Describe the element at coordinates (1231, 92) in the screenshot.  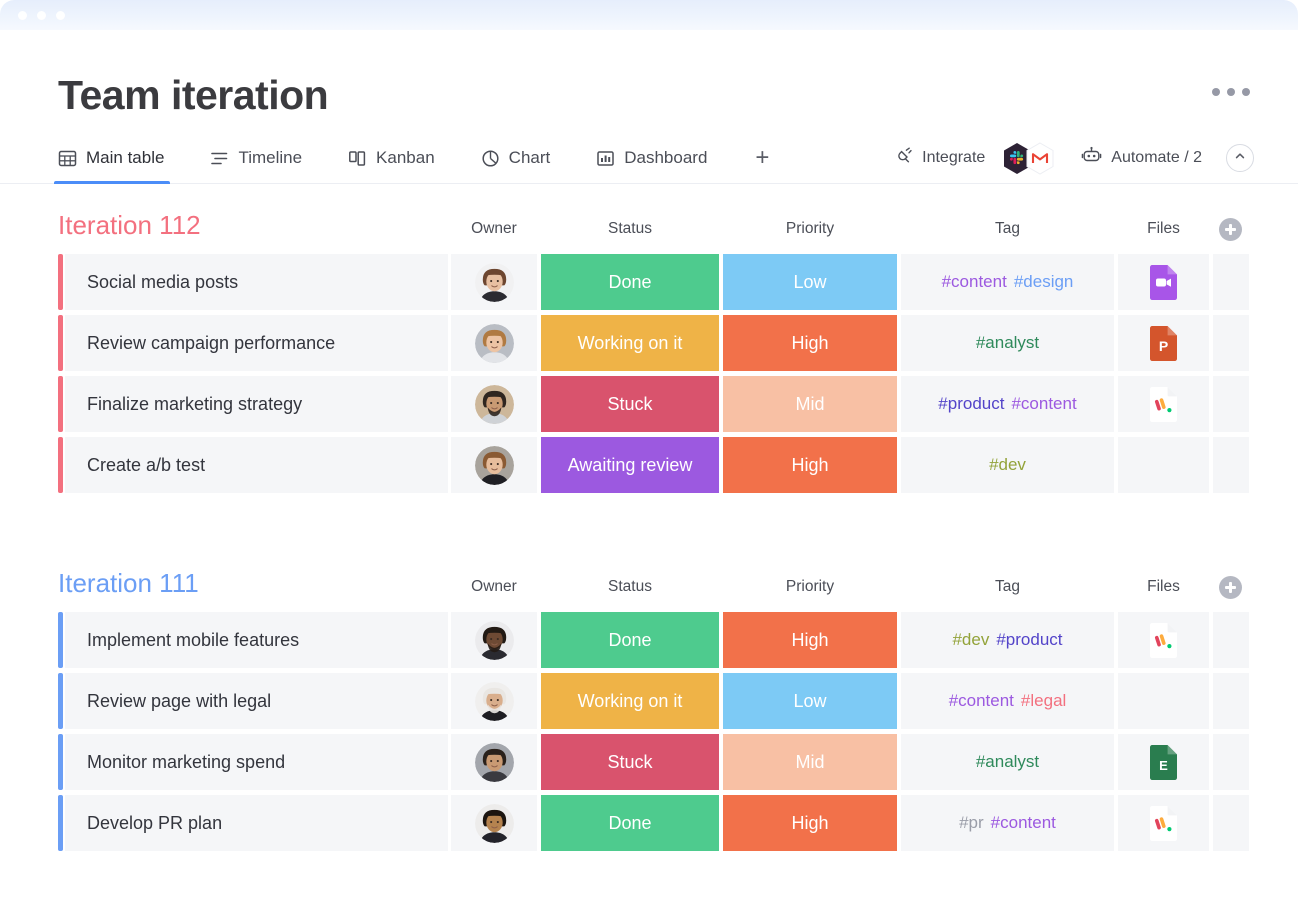
I see `more-options-icon` at that location.